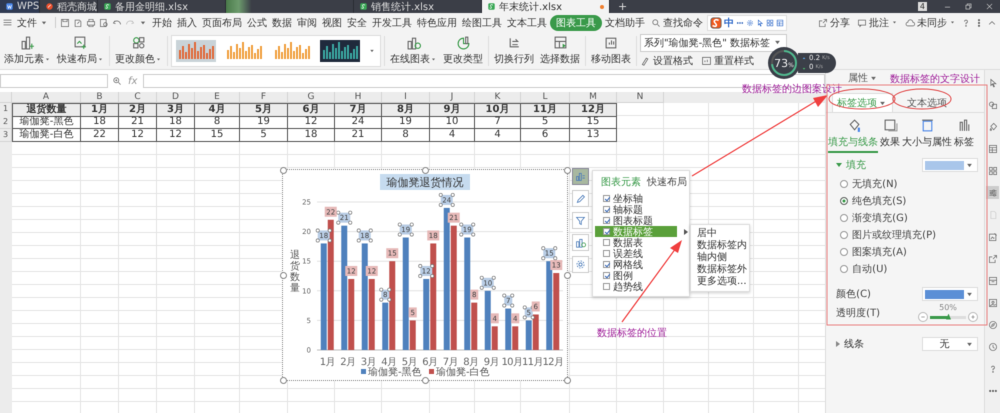 The width and height of the screenshot is (1000, 413). I want to click on toolbar-button: 分享, so click(834, 23).